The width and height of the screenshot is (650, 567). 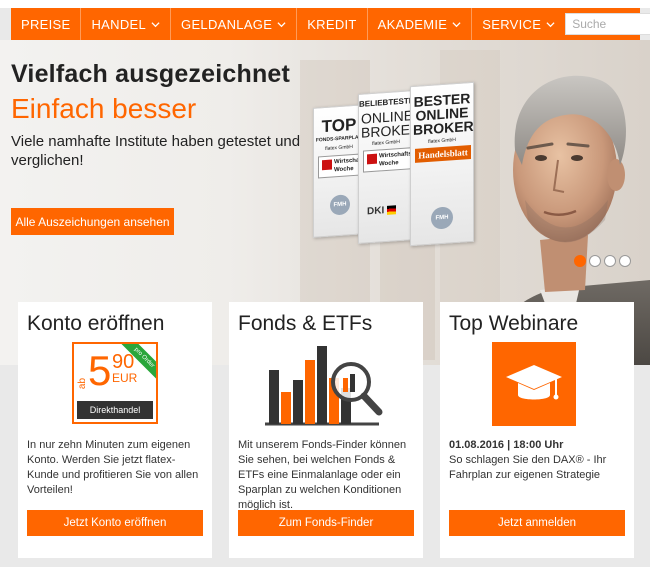 I want to click on card-title: Top Webinare, so click(x=514, y=323).